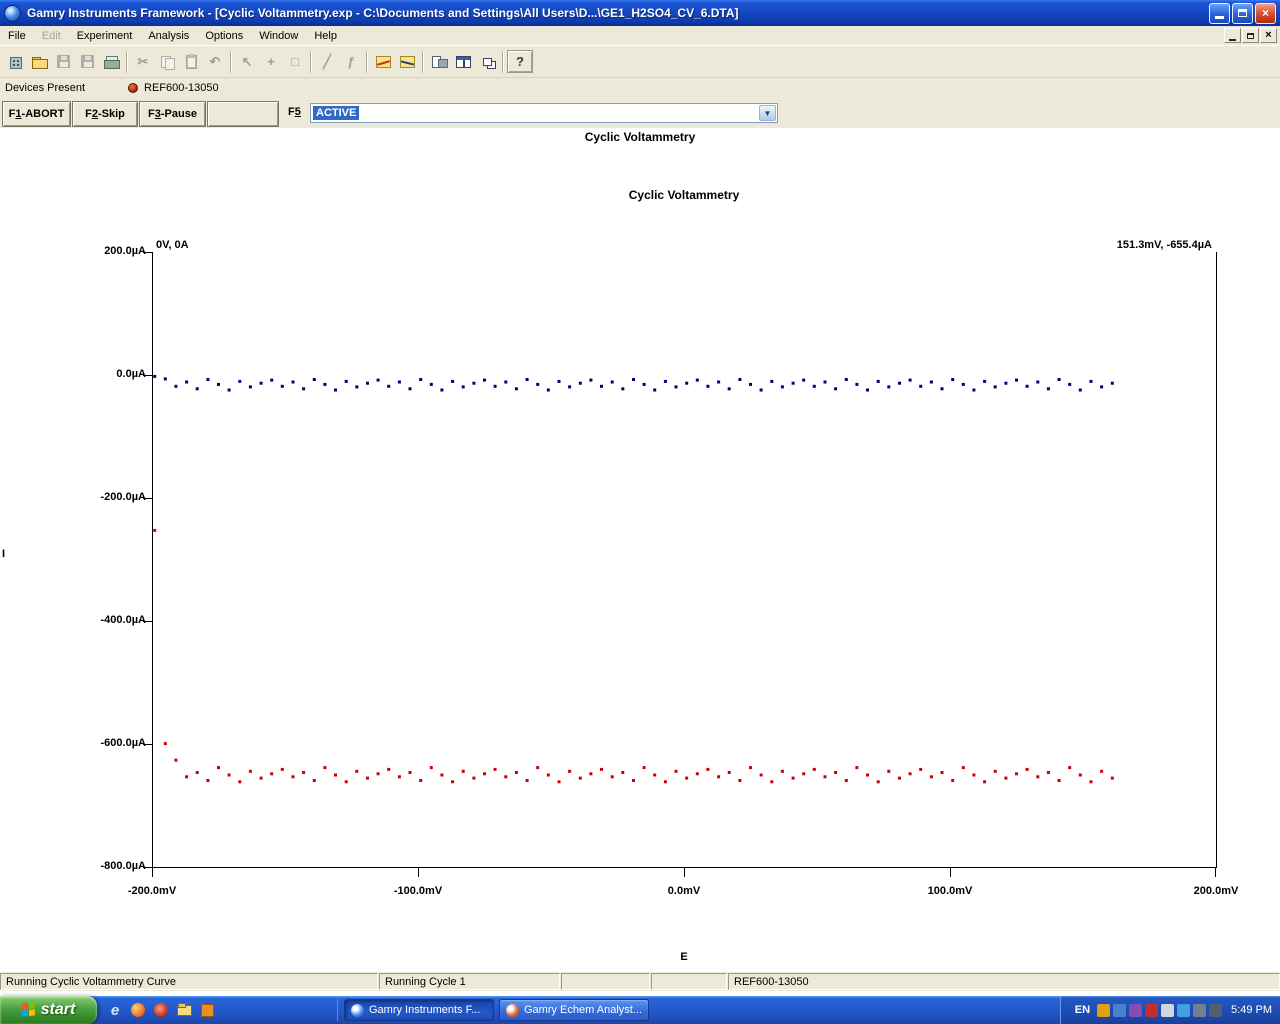 The image size is (1280, 1024). I want to click on toolbar: ✂ ↶ ↖ + □ ╱ ƒ ?, so click(640, 62).